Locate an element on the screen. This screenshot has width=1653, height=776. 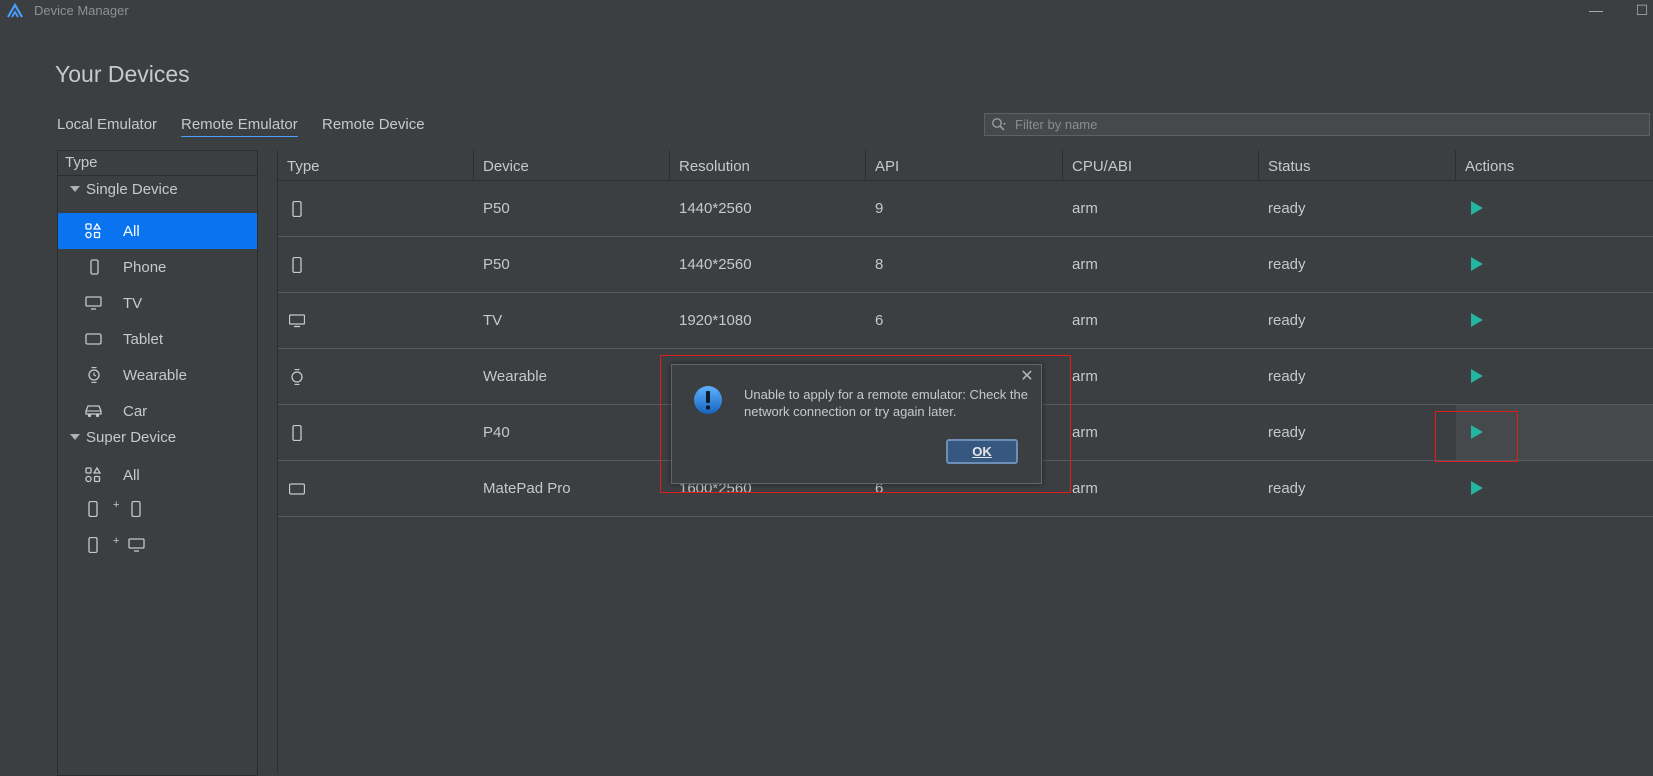
api-cell: 9 is located at coordinates (879, 208).